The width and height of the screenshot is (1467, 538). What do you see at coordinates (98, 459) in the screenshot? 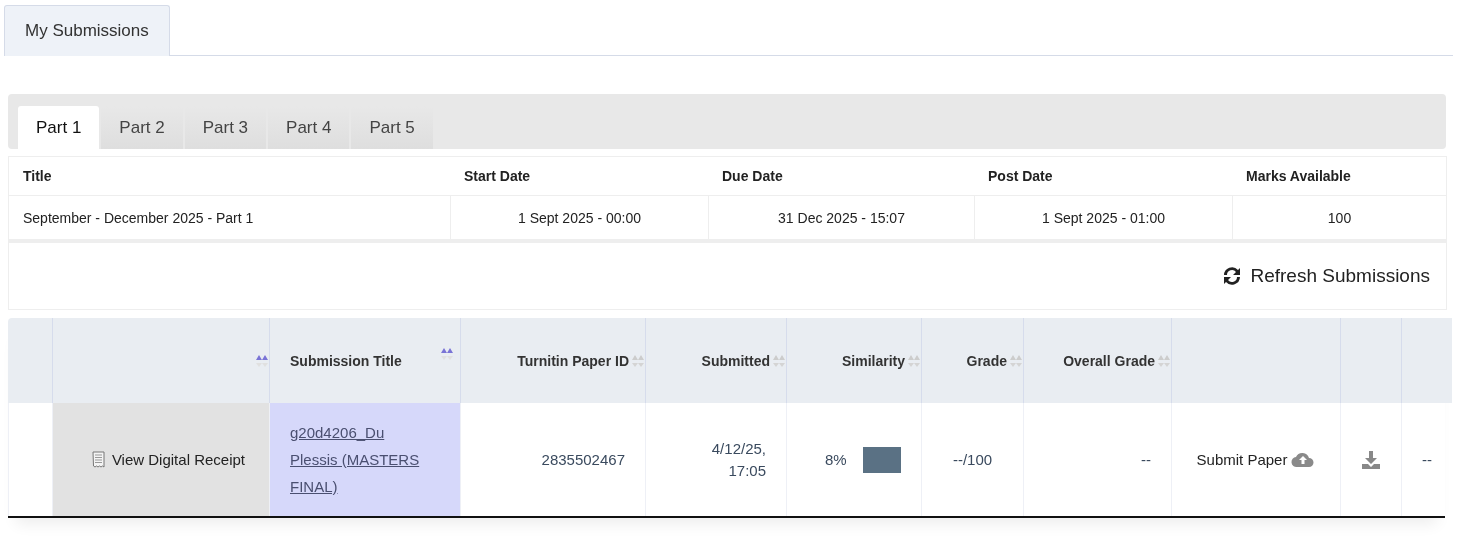
I see `document-icon` at bounding box center [98, 459].